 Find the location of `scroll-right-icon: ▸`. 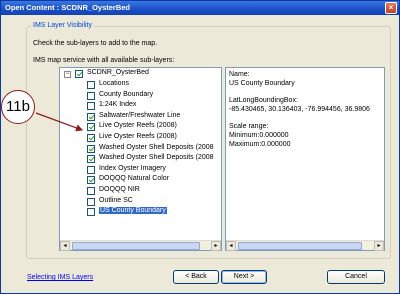

scroll-right-icon: ▸ is located at coordinates (216, 246).